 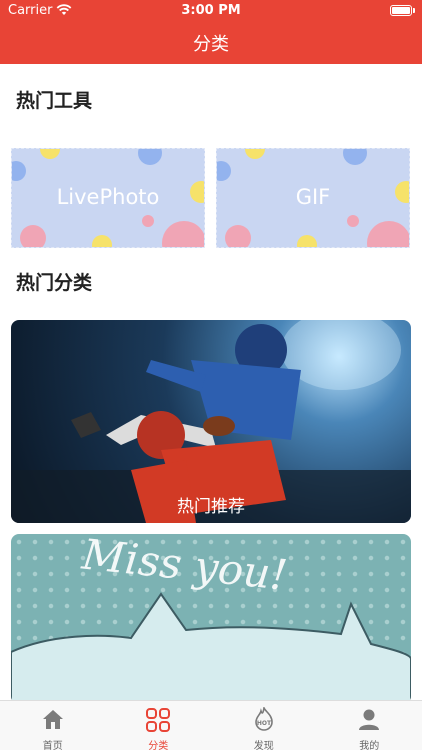 I want to click on grid-icon, so click(x=158, y=722).